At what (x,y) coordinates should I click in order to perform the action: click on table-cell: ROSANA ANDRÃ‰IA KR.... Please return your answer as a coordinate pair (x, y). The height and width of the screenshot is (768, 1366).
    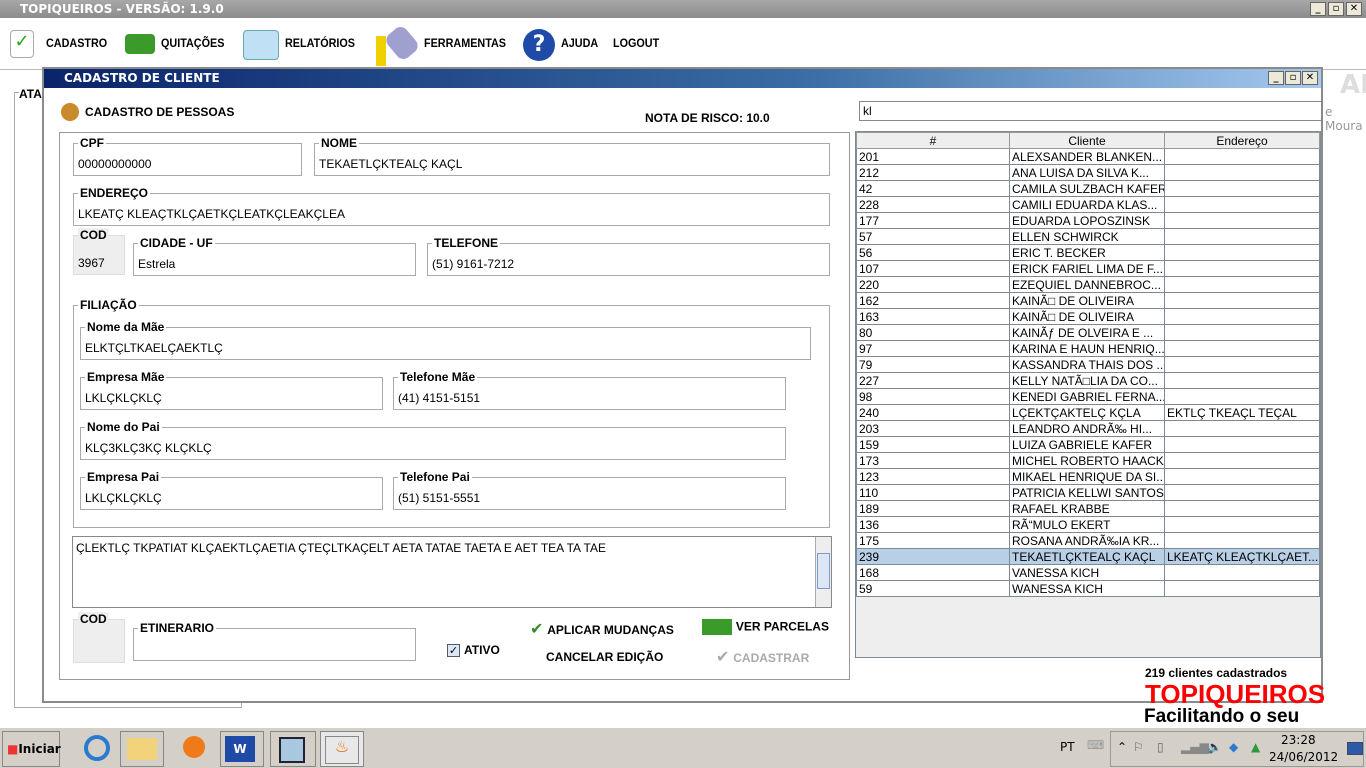
    Looking at the image, I should click on (1087, 540).